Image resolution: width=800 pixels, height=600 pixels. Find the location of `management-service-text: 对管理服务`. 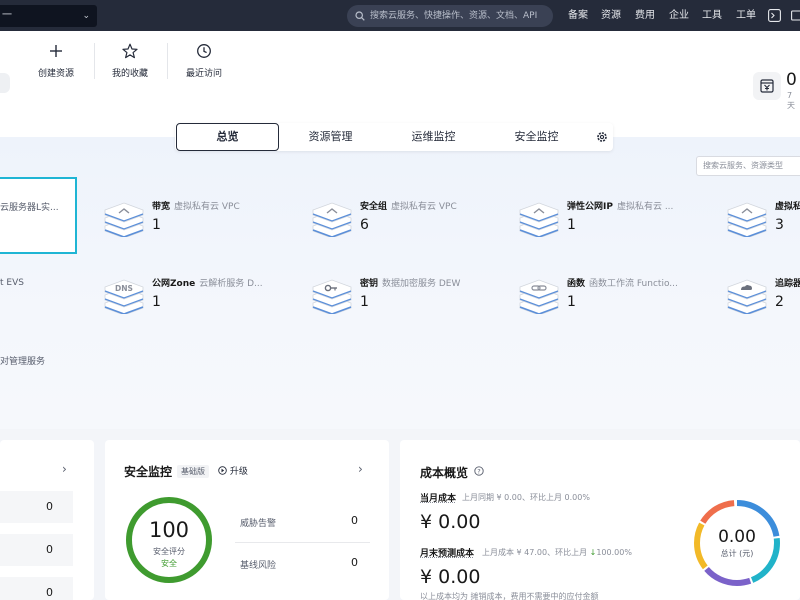

management-service-text: 对管理服务 is located at coordinates (23, 362).